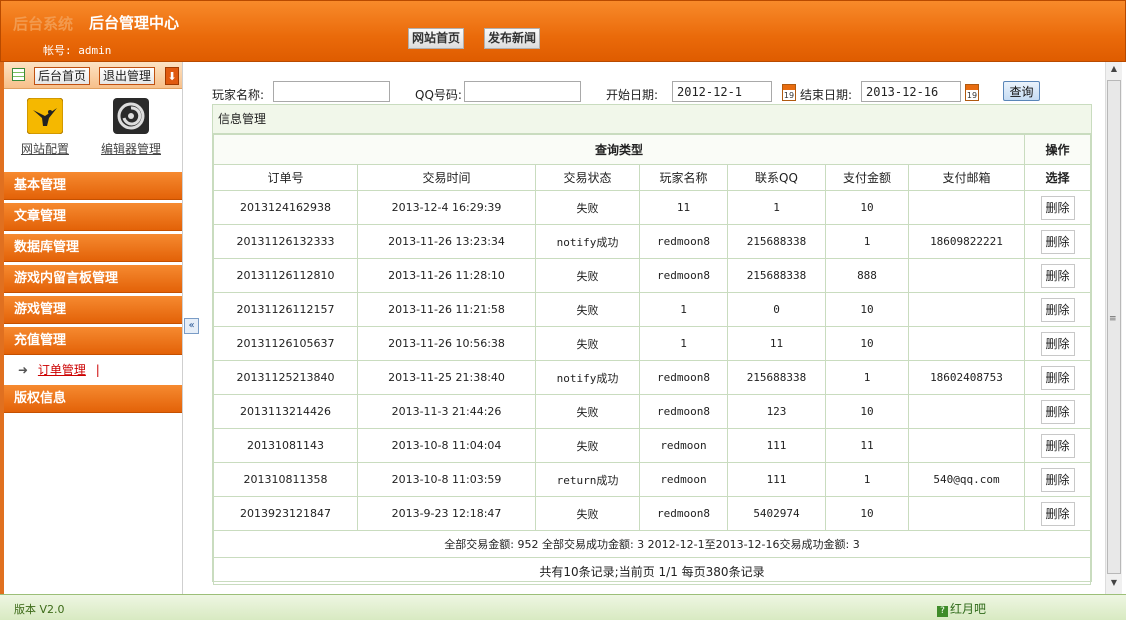 This screenshot has width=1126, height=620. What do you see at coordinates (722, 91) in the screenshot?
I see `start-date-input` at bounding box center [722, 91].